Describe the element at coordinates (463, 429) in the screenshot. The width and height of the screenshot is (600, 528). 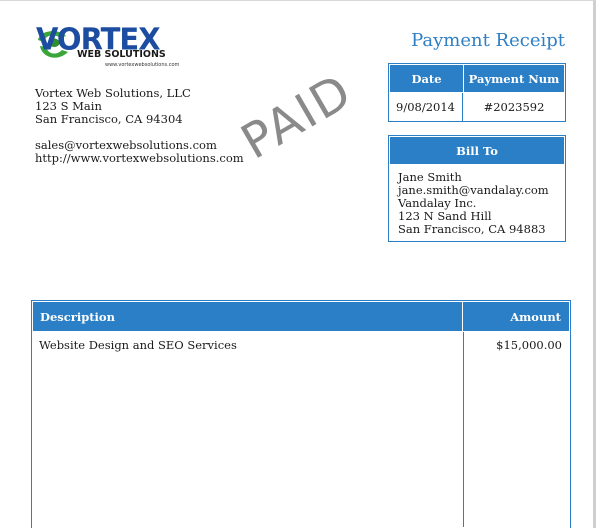
I see `column-divider` at that location.